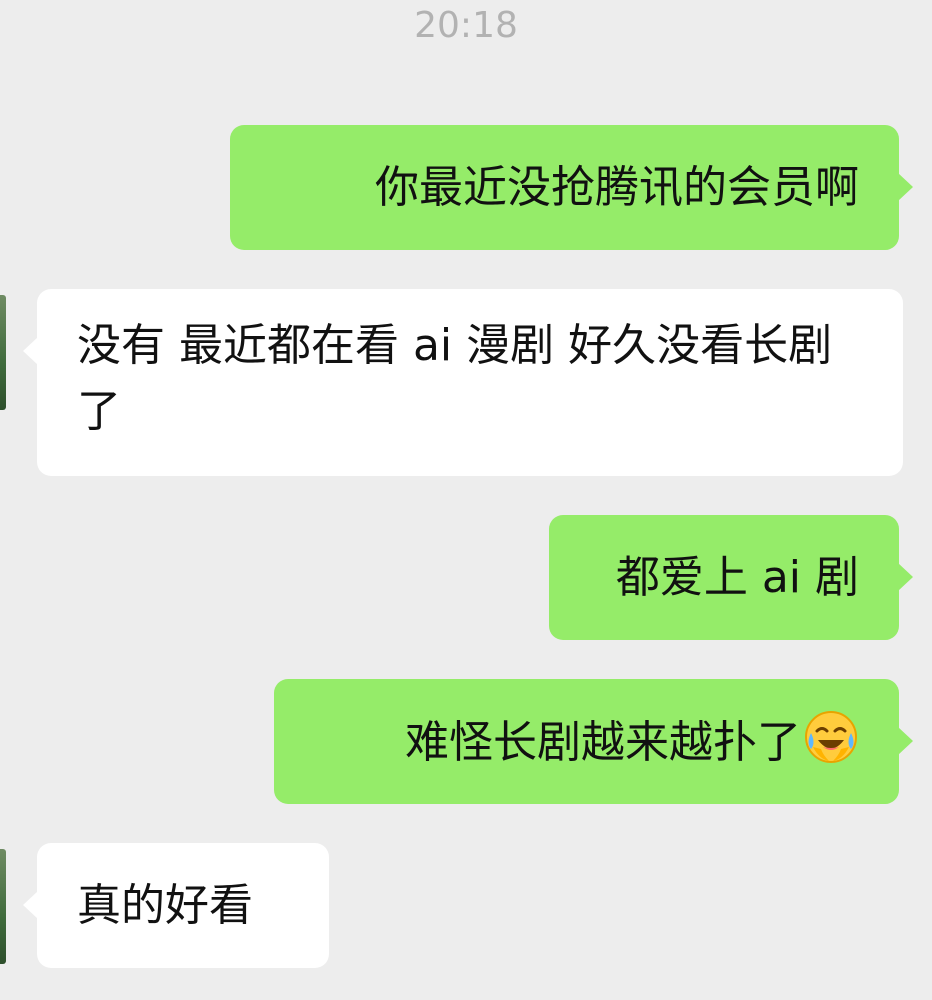  Describe the element at coordinates (603, 742) in the screenshot. I see `message-text: 难怪长剧越来越扑了` at that location.